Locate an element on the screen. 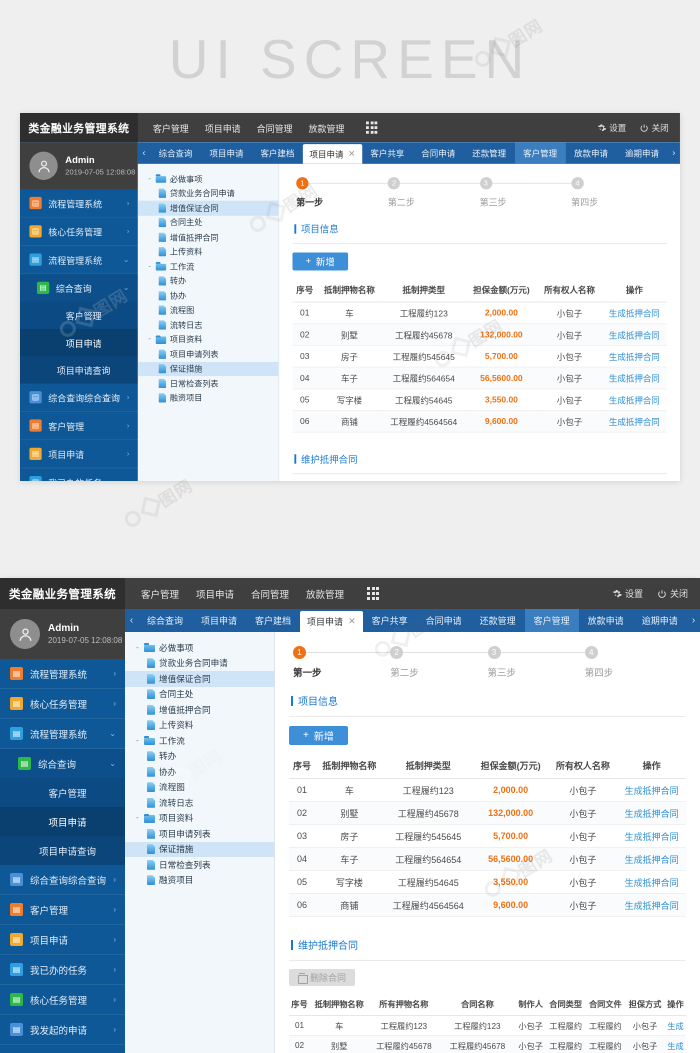 This screenshot has width=700, height=1053. close-icon: ✕ is located at coordinates (351, 154).